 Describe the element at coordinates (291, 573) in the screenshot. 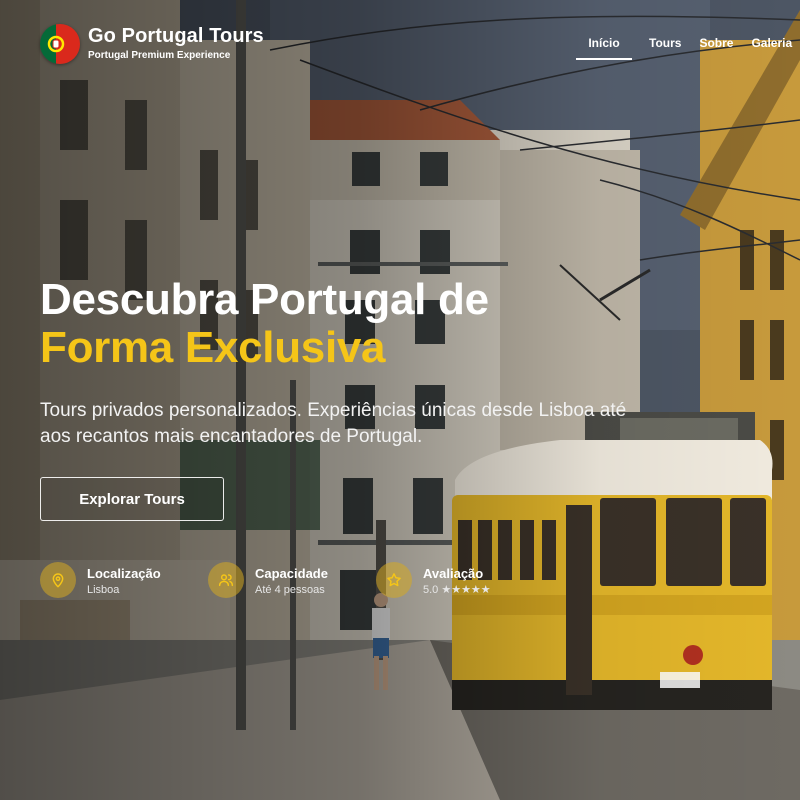

I see `feature-label: Capacidade` at that location.